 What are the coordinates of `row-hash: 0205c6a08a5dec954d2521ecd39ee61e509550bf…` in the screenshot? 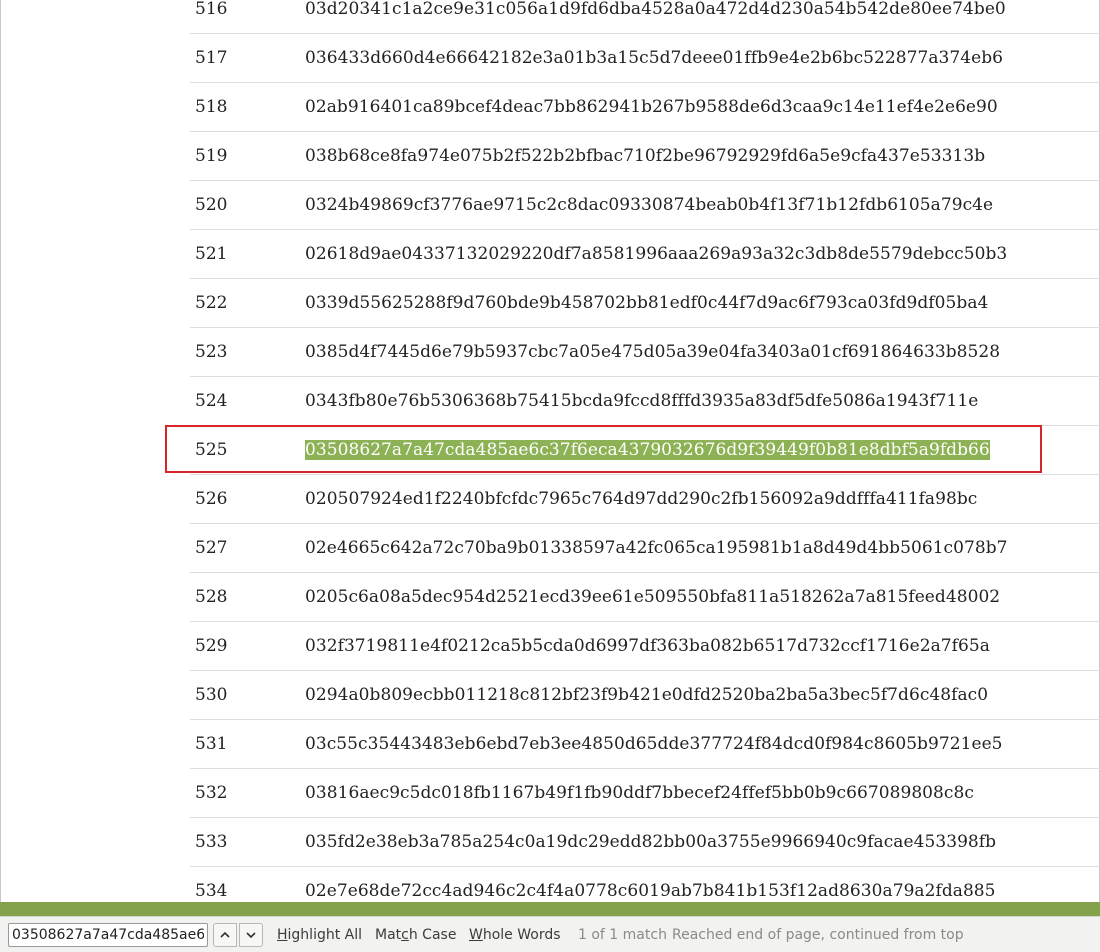 It's located at (653, 597).